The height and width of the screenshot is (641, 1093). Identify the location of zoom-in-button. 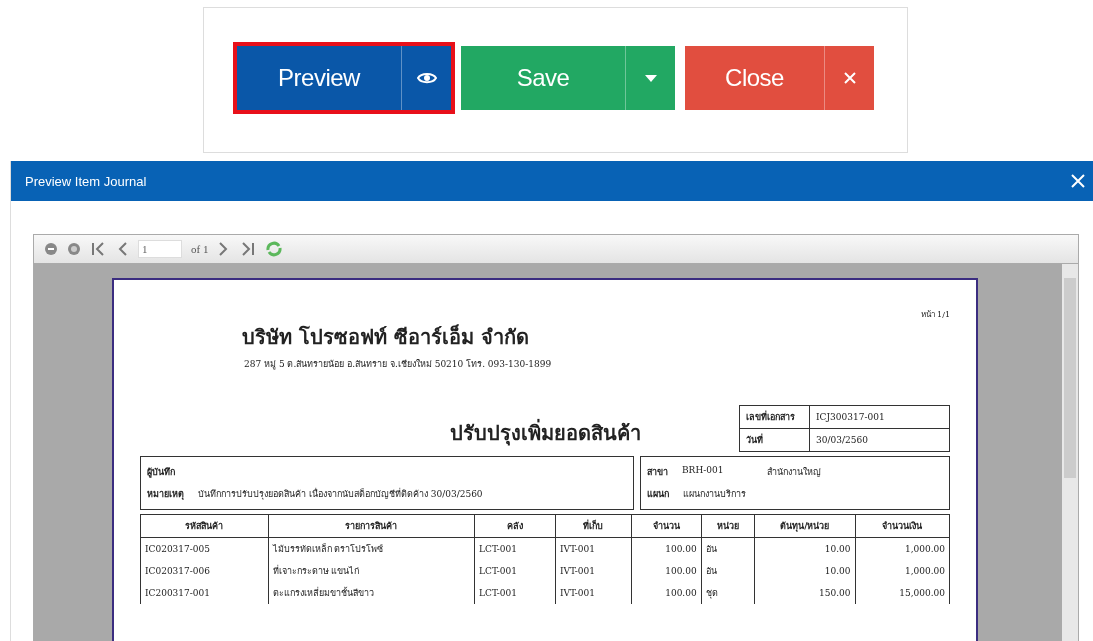
(74, 249).